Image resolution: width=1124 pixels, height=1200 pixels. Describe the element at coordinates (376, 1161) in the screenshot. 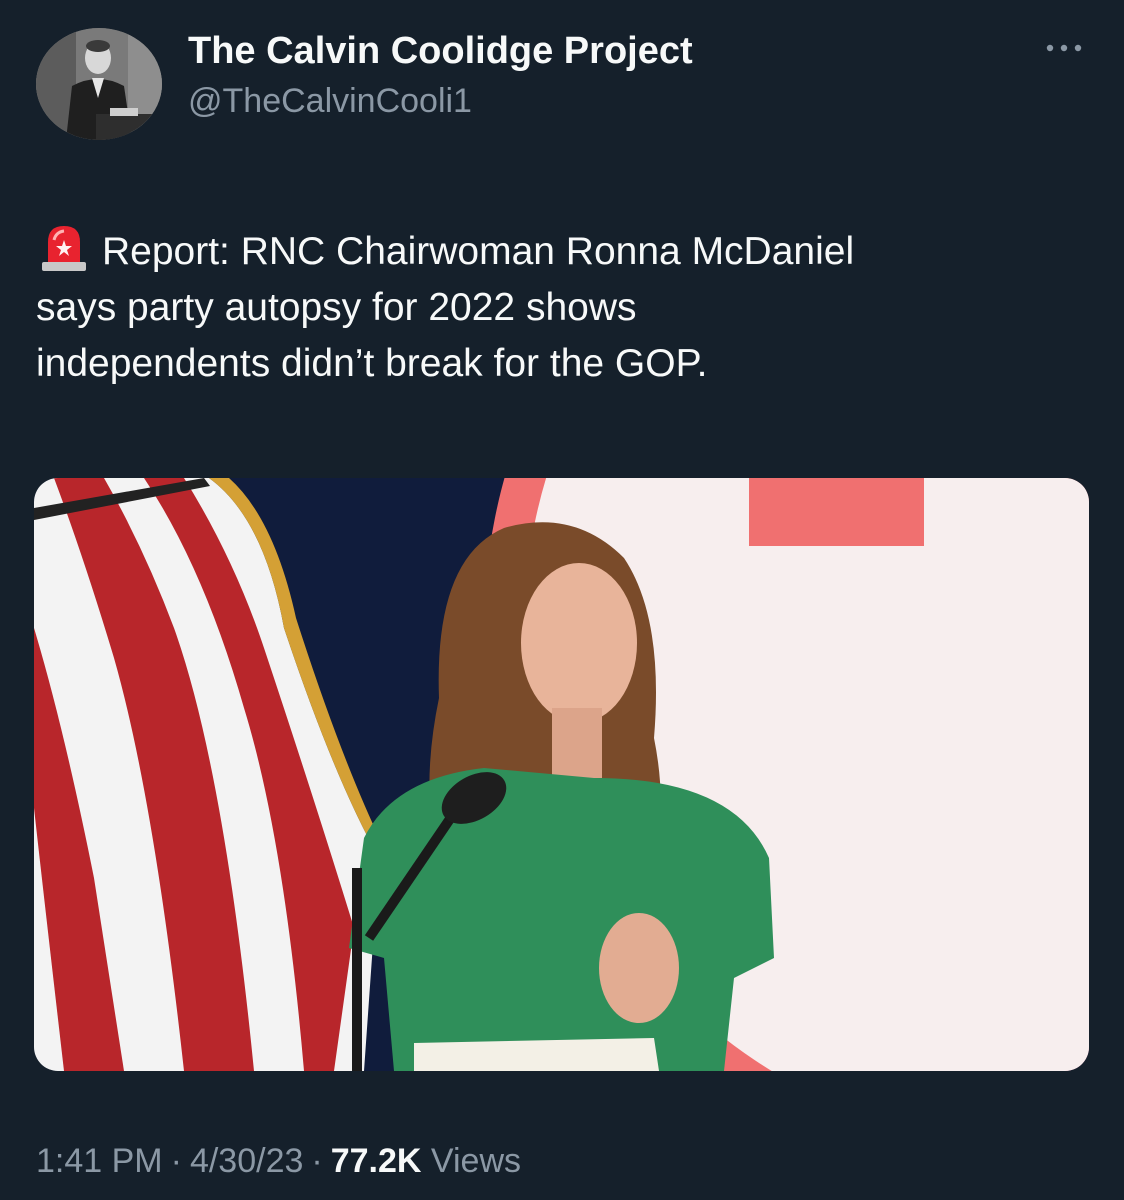

I see `views-count: 77.2K` at that location.